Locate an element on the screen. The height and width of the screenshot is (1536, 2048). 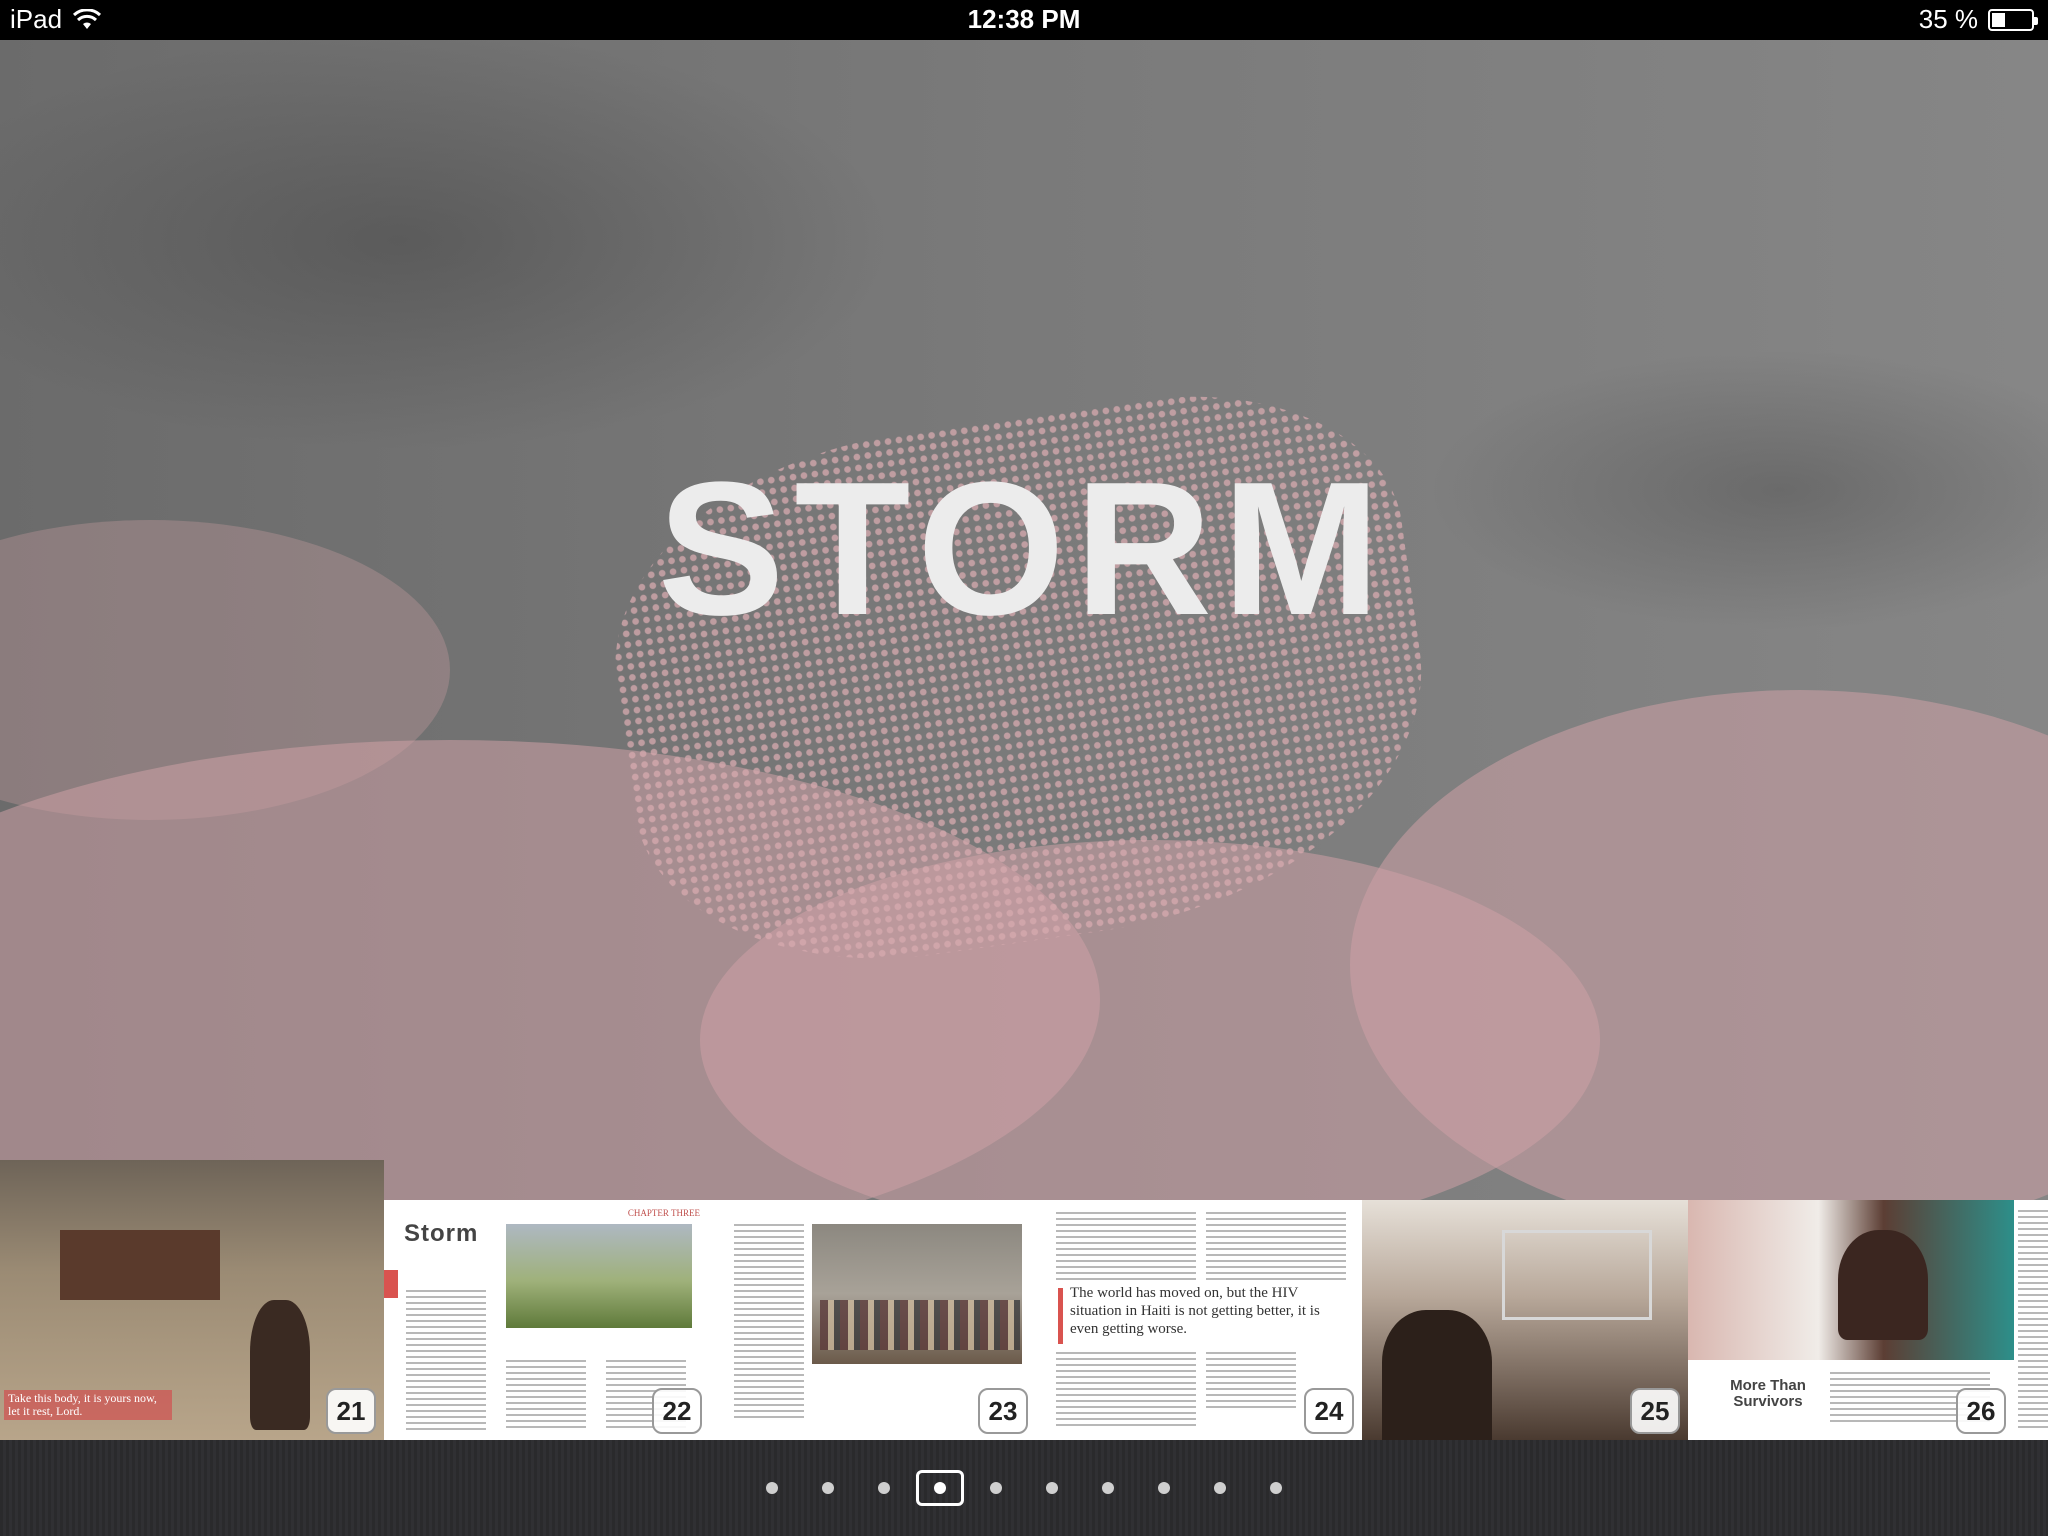
thumbnail-page-23: 23 is located at coordinates (873, 1320).